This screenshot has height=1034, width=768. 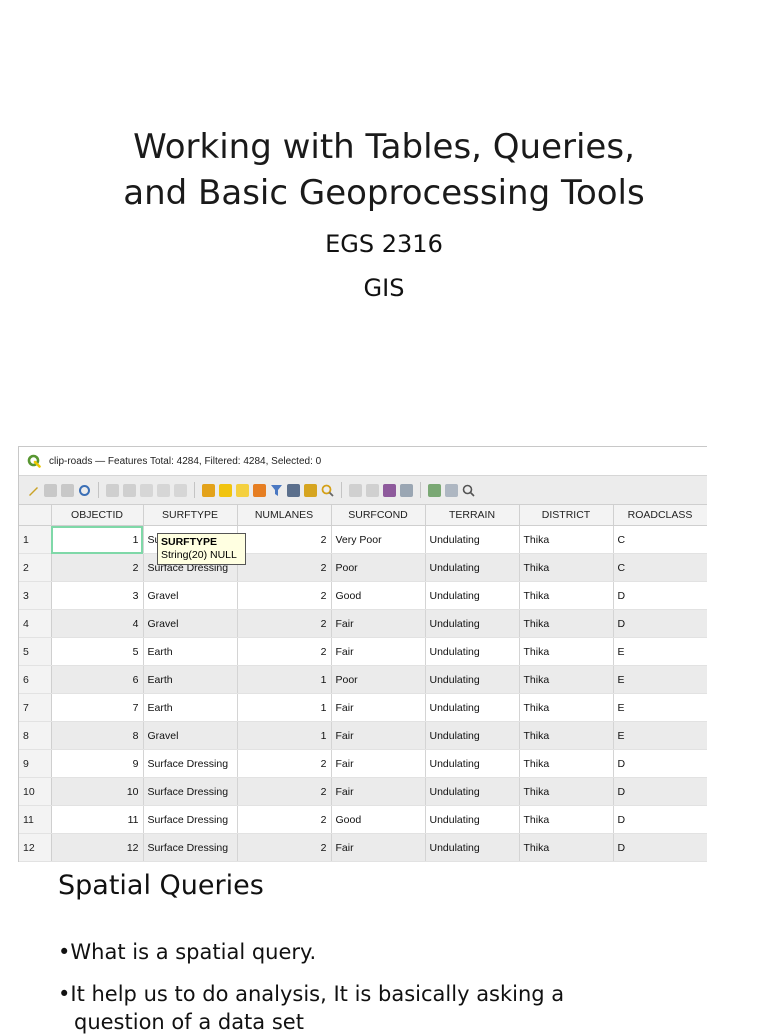 I want to click on search-icon, so click(x=468, y=490).